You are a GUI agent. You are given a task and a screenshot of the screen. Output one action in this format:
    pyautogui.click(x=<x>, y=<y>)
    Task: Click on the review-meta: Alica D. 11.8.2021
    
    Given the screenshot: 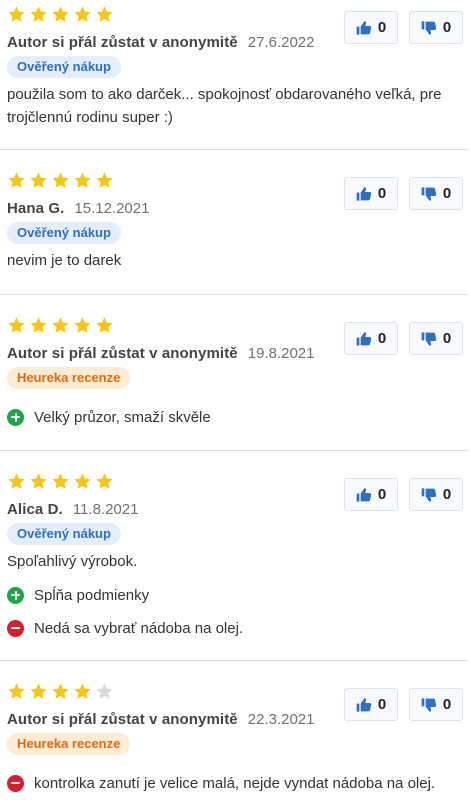 What is the action you would take?
    pyautogui.click(x=72, y=509)
    